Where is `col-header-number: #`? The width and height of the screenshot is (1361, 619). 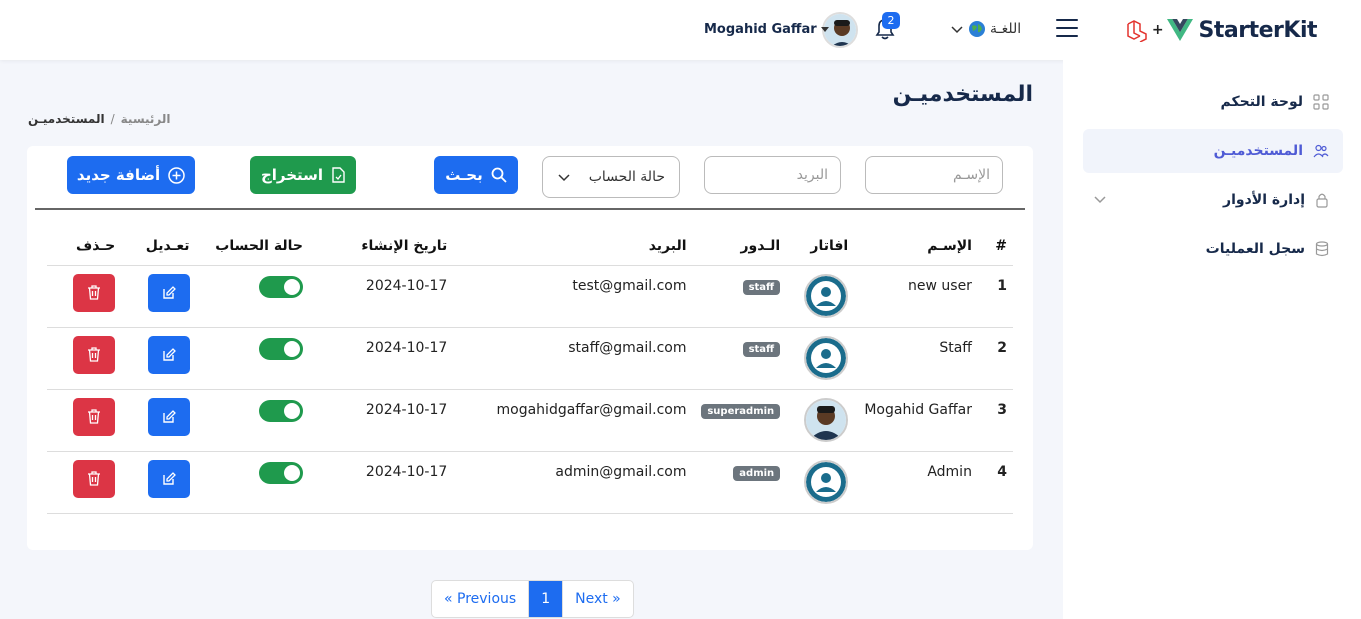
col-header-number: # is located at coordinates (995, 247).